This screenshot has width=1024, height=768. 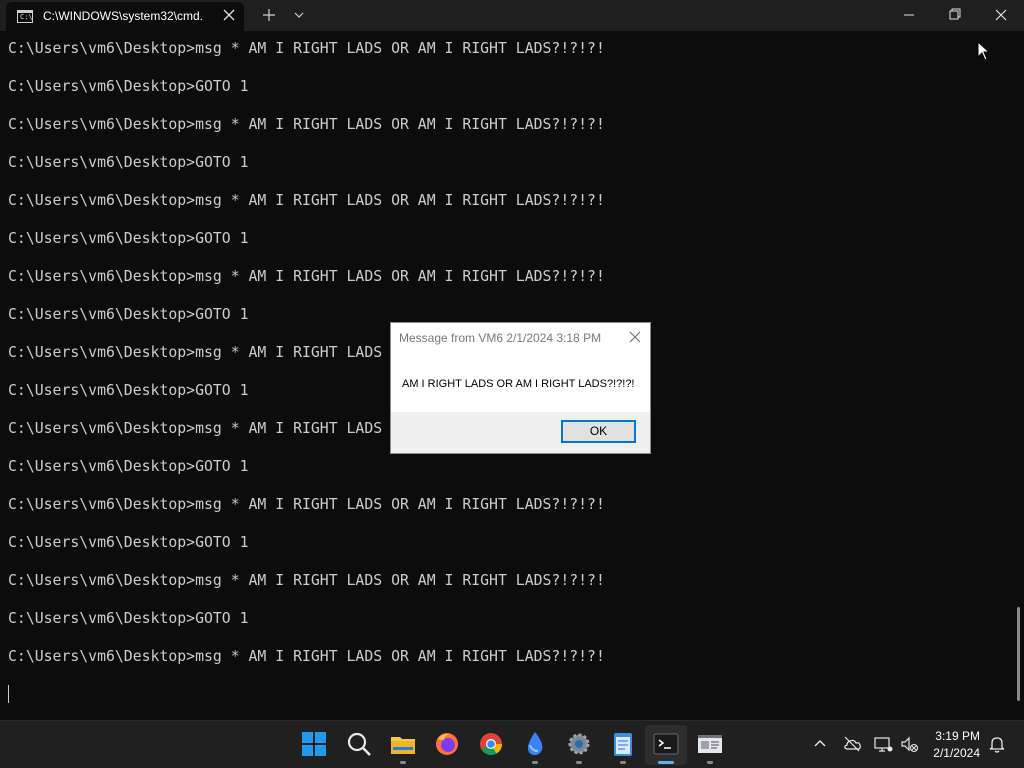 What do you see at coordinates (447, 744) in the screenshot?
I see `firefox-icon` at bounding box center [447, 744].